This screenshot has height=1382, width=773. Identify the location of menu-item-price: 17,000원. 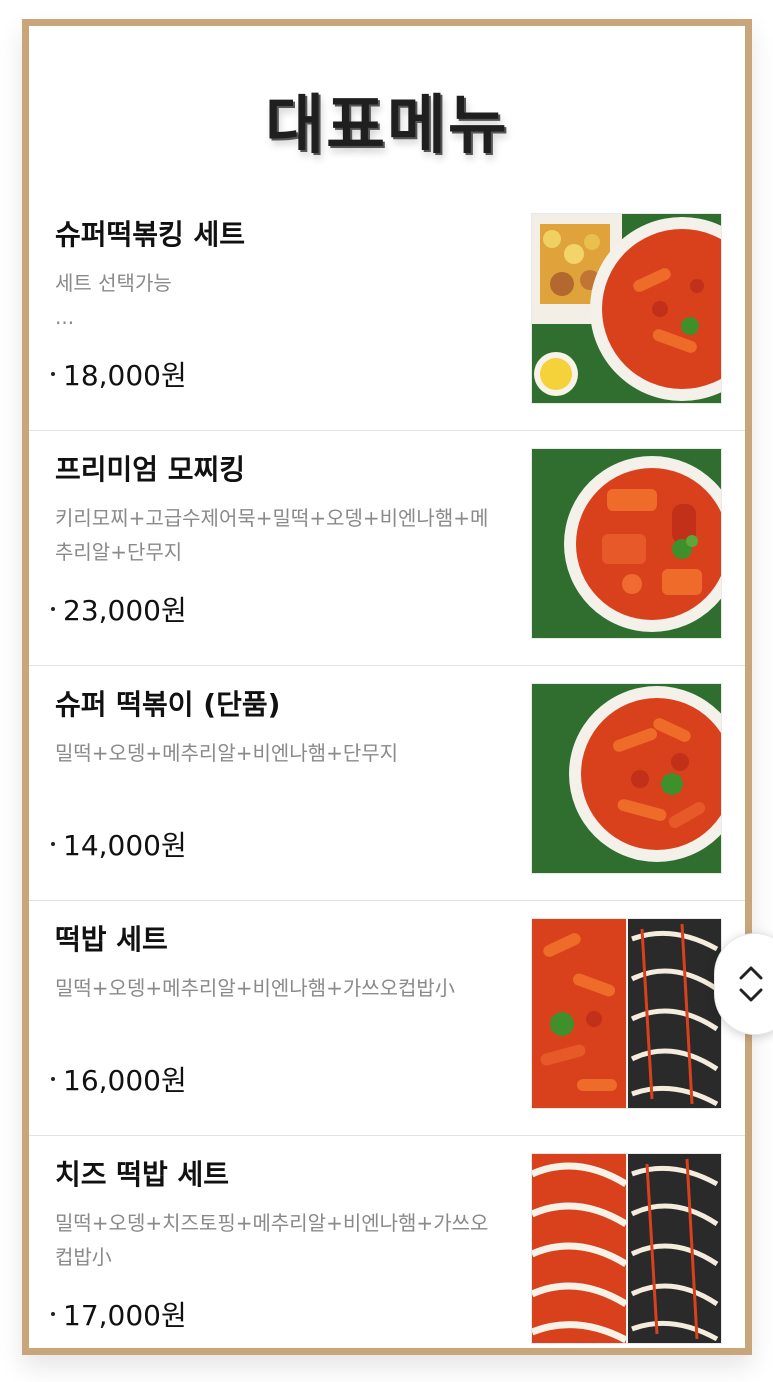
(119, 1314).